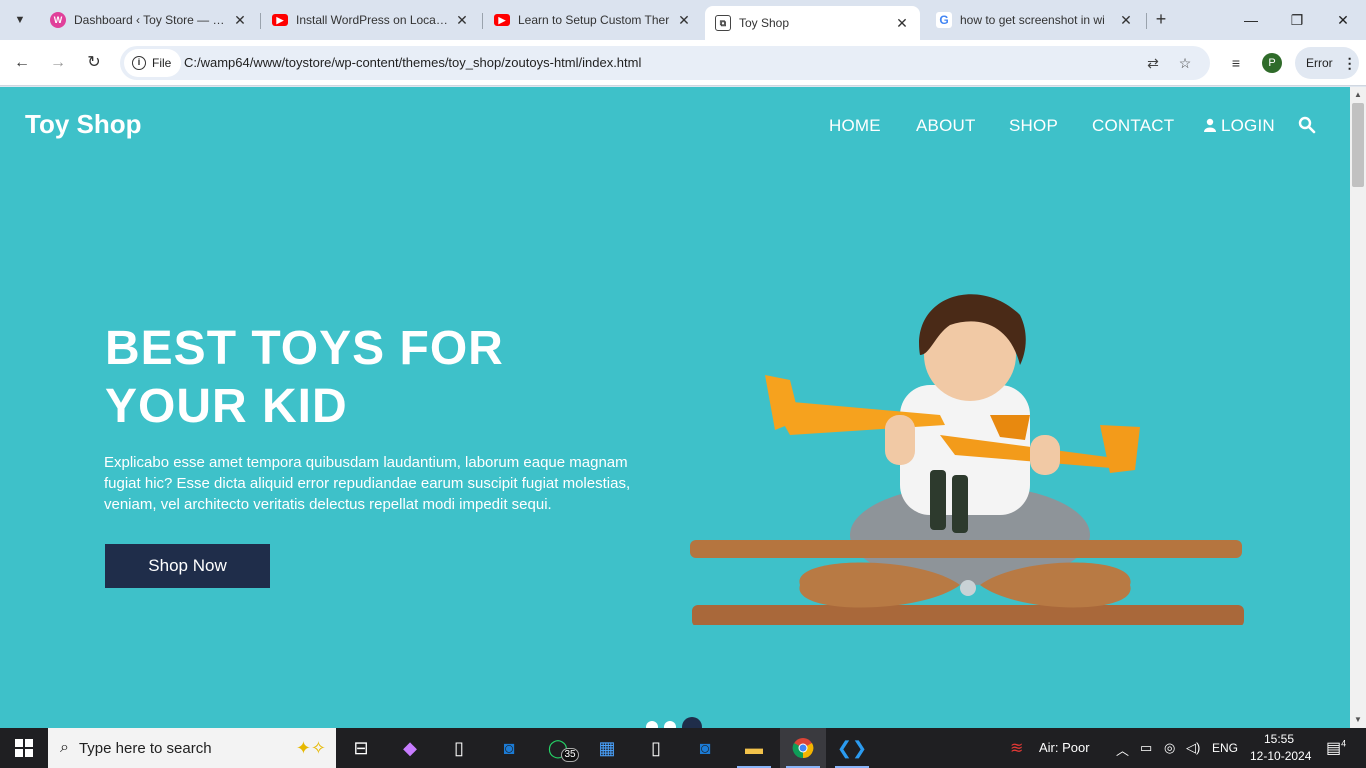 The height and width of the screenshot is (768, 1366). I want to click on more-vert-icon: ⋮, so click(1349, 62).